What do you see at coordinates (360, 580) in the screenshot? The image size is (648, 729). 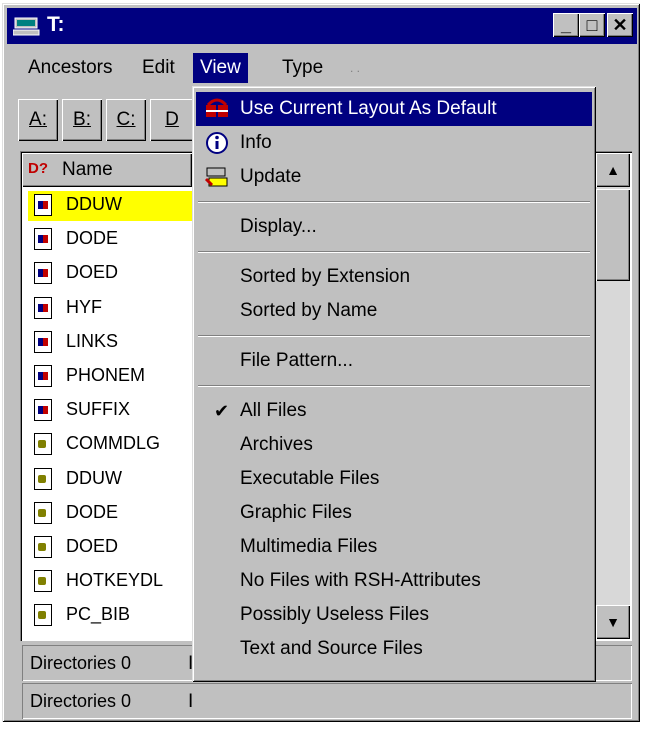 I see `menu-item-label: No Files with RSH-Attributes` at bounding box center [360, 580].